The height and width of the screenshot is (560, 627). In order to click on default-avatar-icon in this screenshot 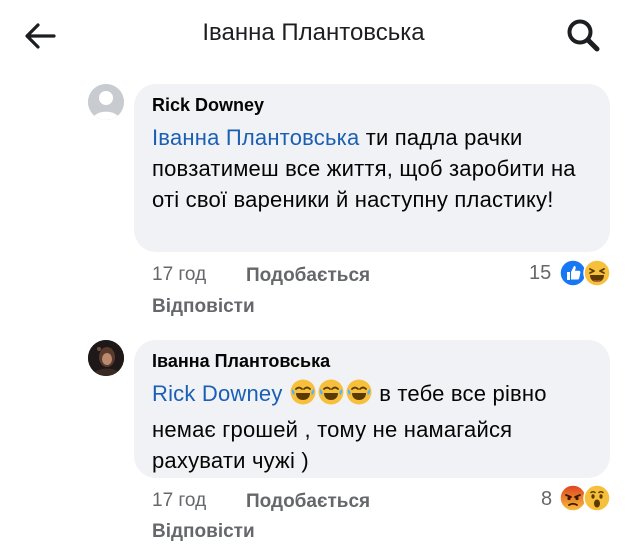, I will do `click(106, 102)`.